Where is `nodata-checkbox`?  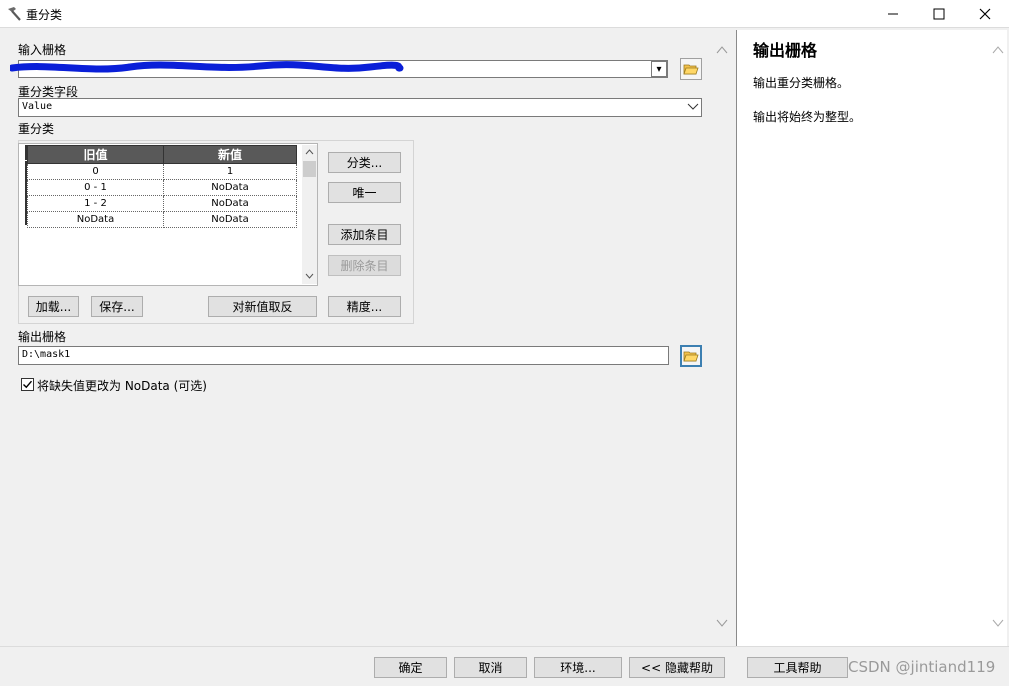
nodata-checkbox is located at coordinates (27, 384).